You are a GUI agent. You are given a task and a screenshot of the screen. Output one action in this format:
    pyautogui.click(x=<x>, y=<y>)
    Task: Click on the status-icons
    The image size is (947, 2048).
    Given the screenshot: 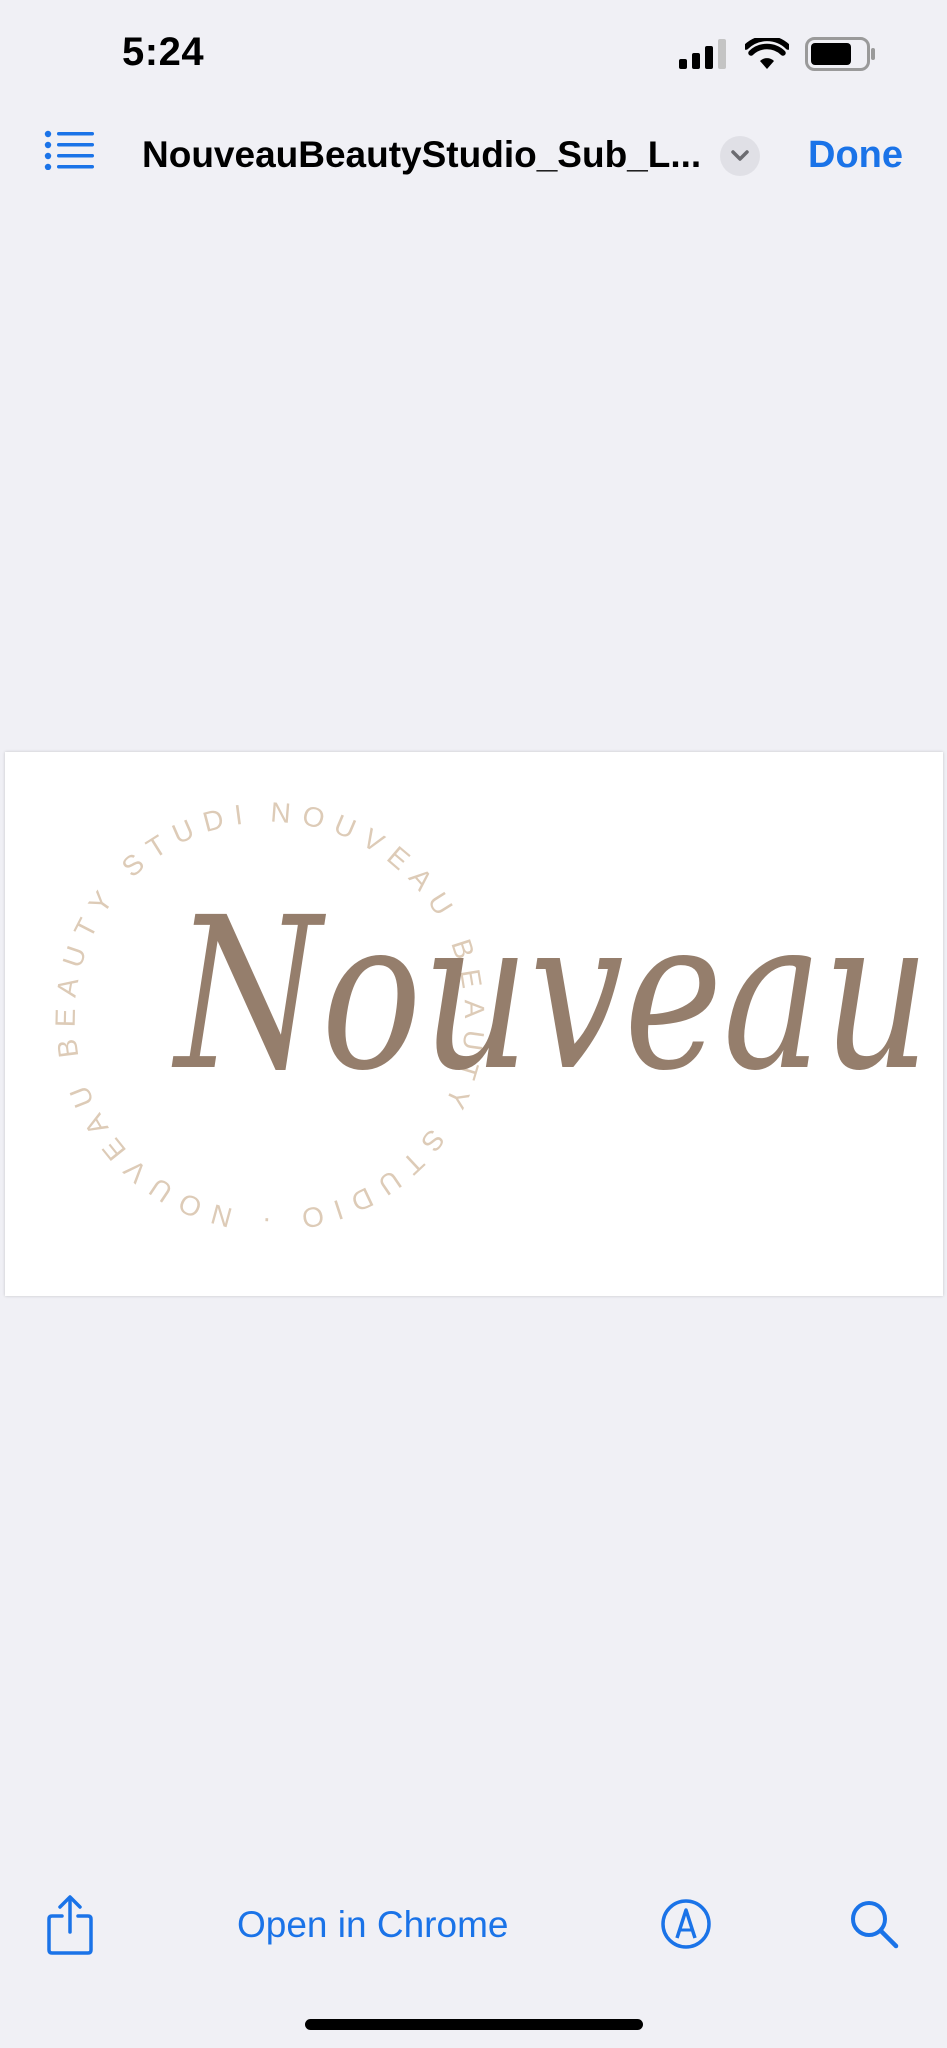 What is the action you would take?
    pyautogui.click(x=778, y=55)
    